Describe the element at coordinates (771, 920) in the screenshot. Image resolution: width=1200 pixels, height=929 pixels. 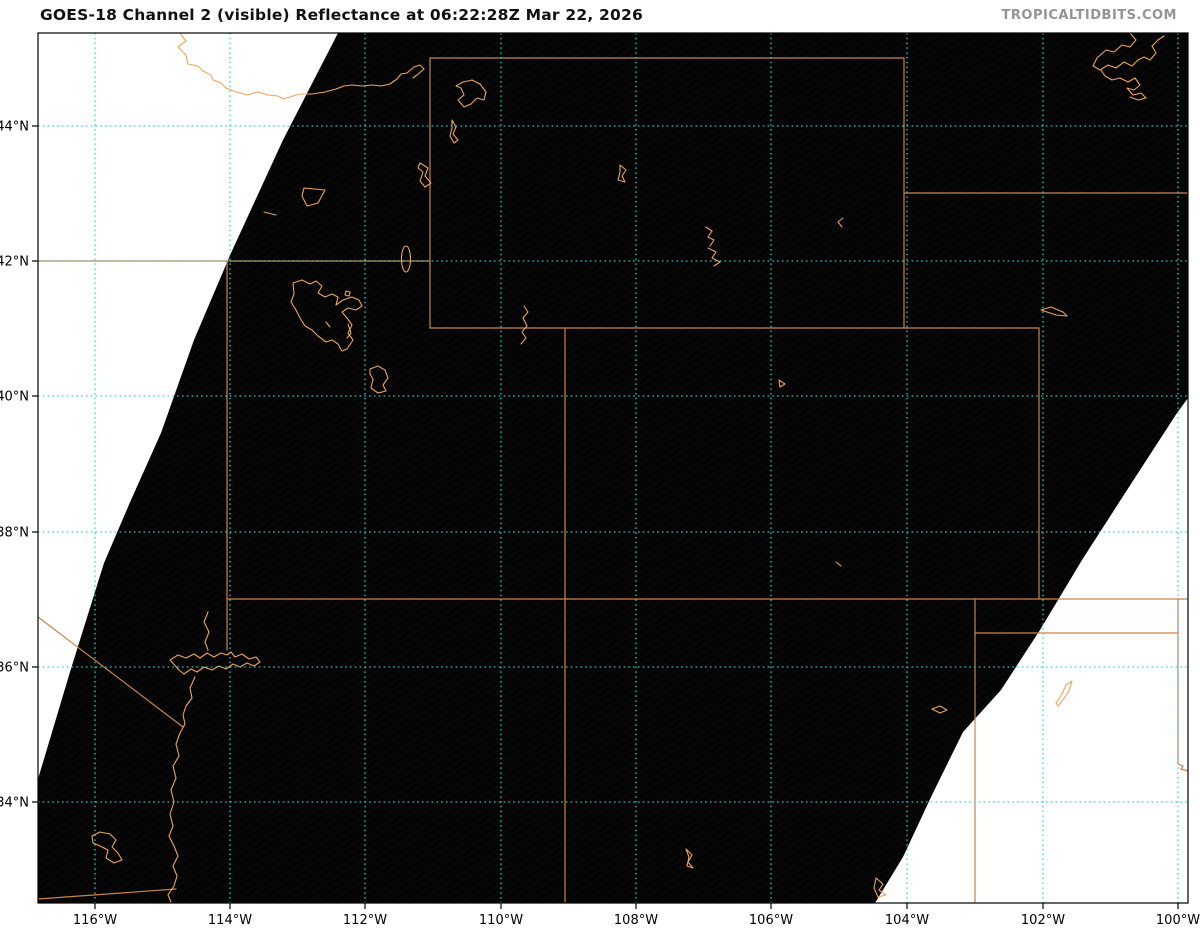
I see `tick-label-106°W: 106°W` at that location.